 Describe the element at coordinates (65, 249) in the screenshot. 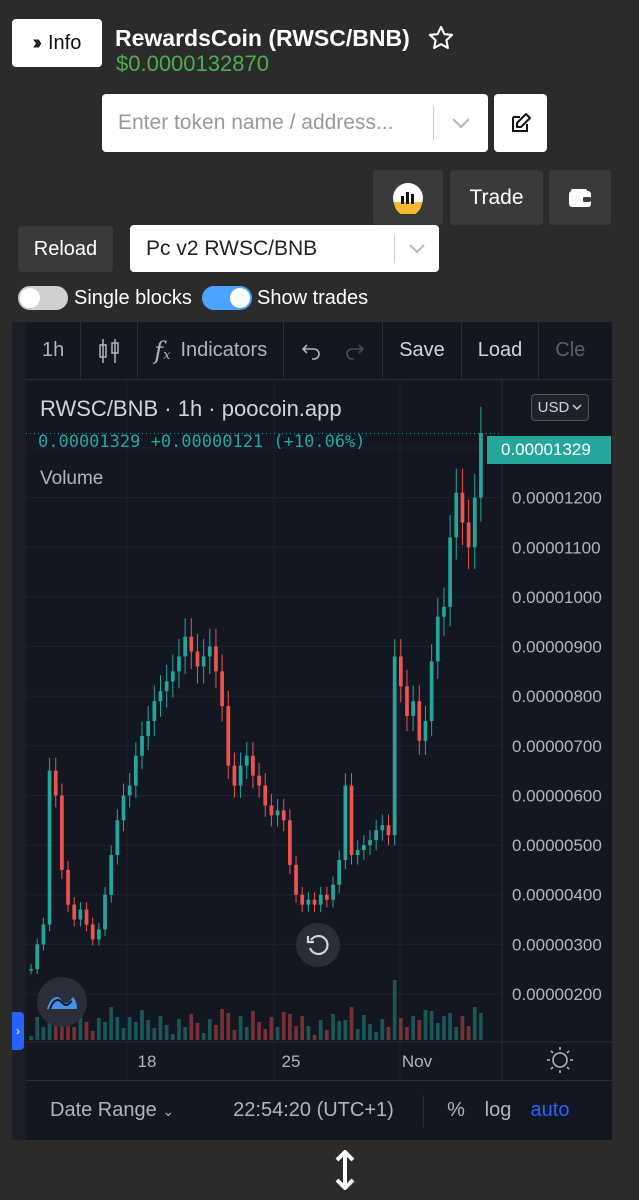

I see `reload-button: Reload` at that location.